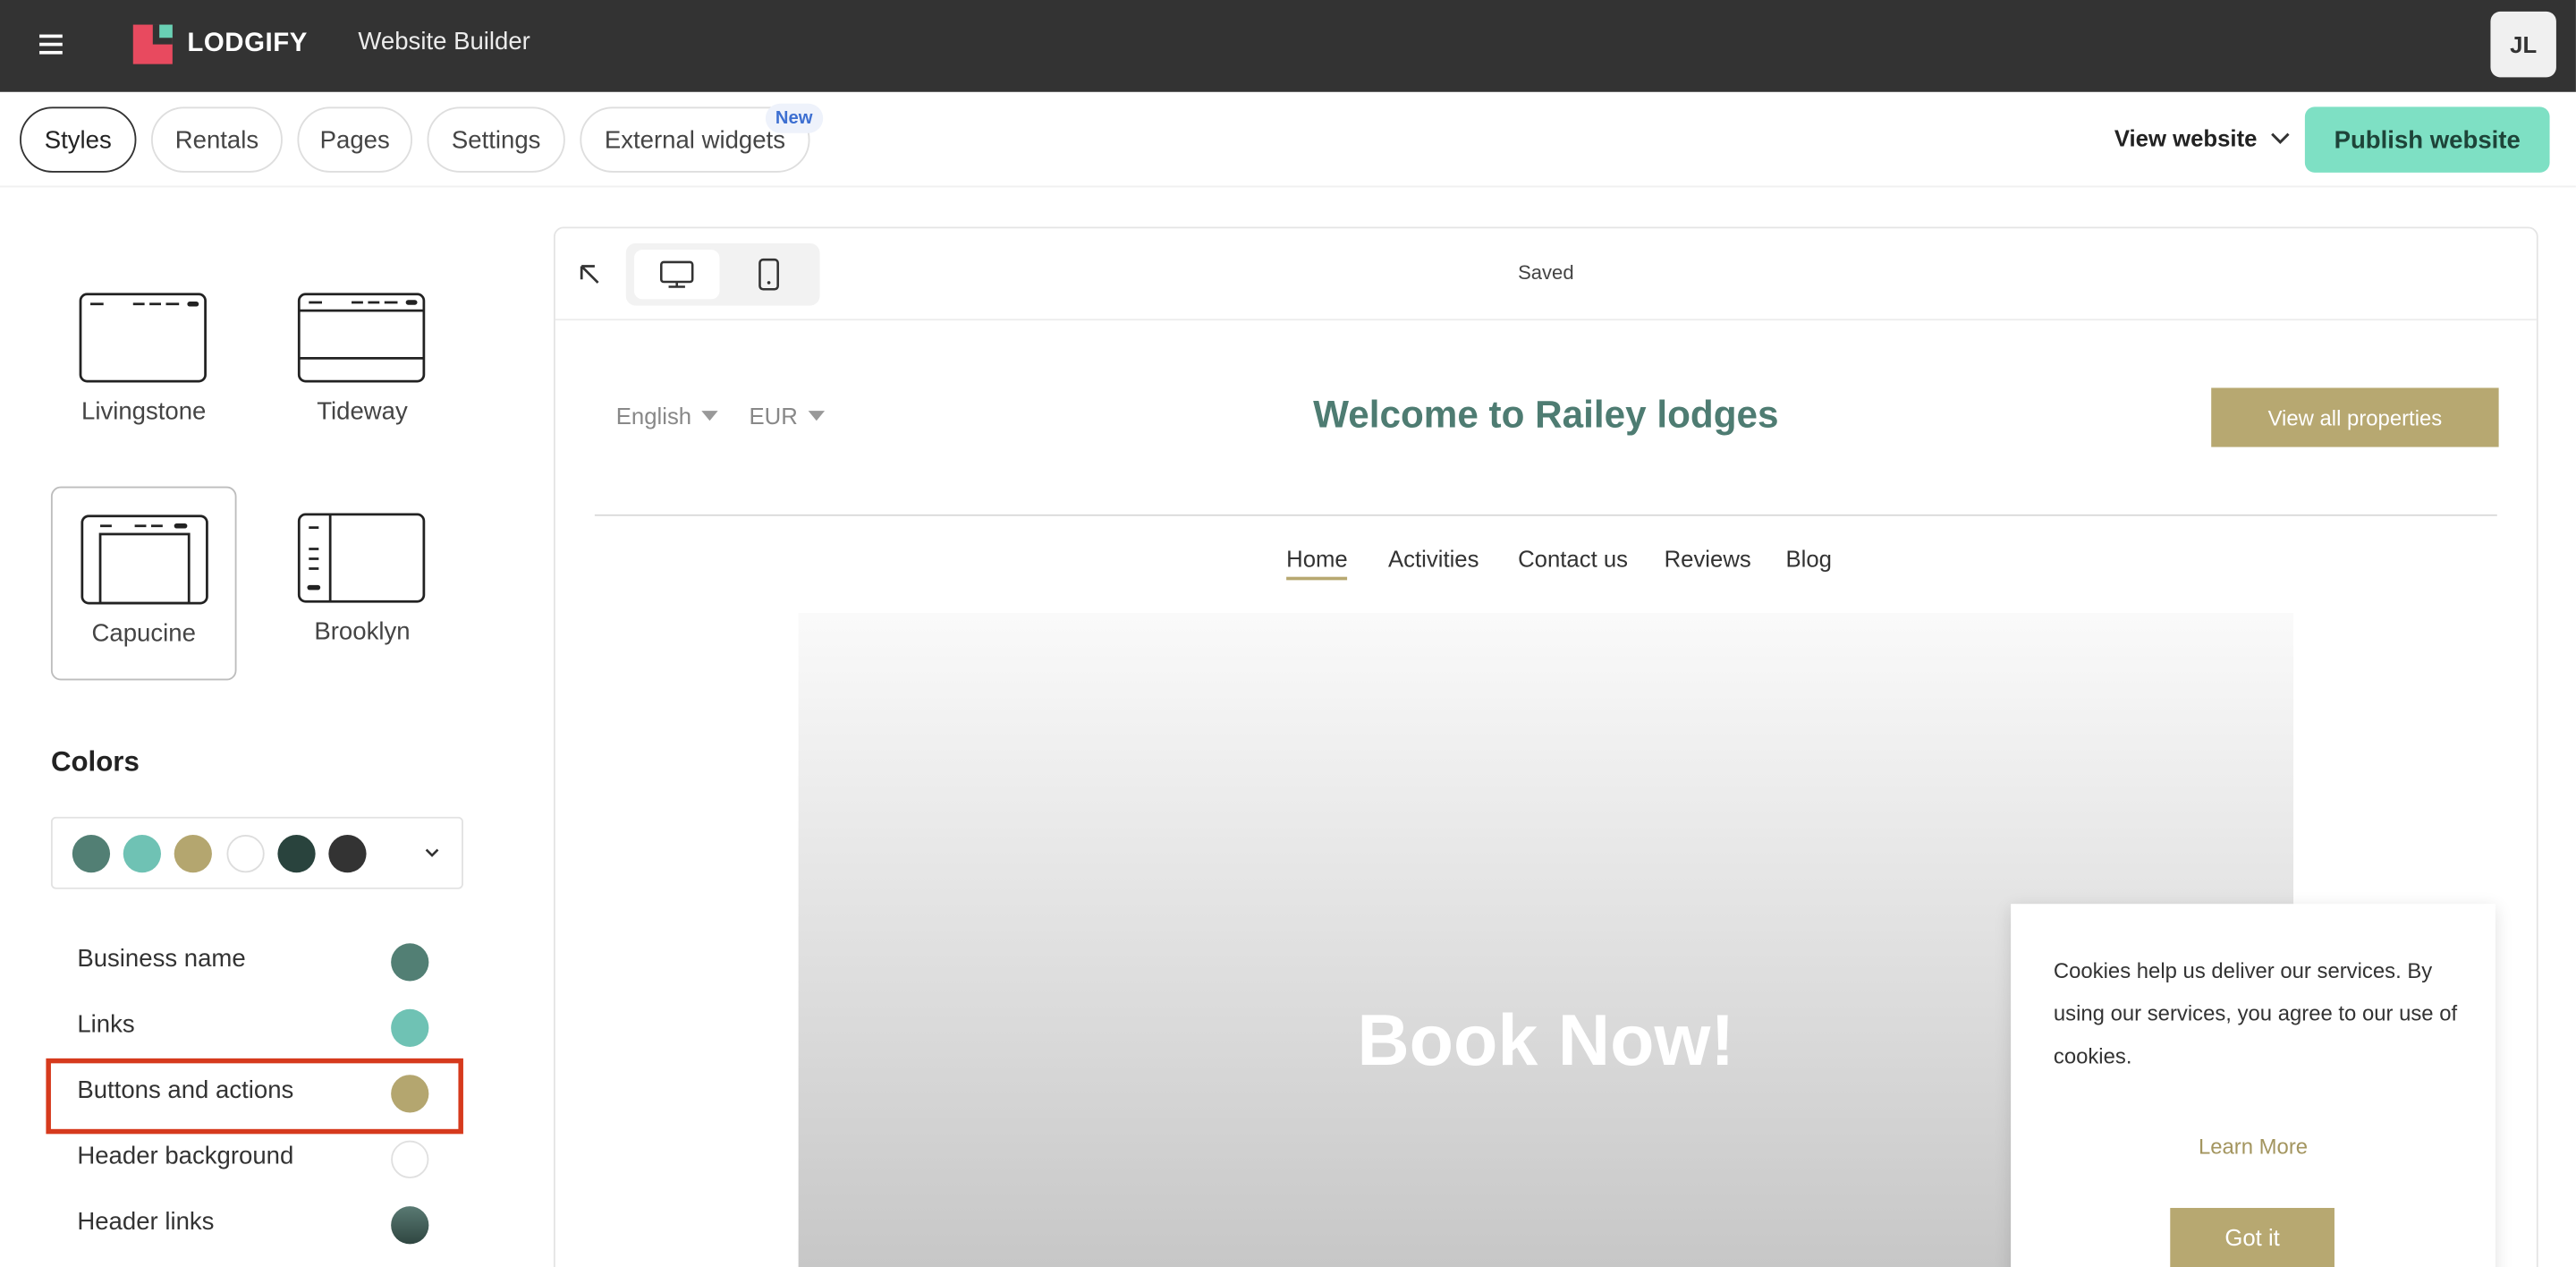  Describe the element at coordinates (2355, 417) in the screenshot. I see `view-all-properties-button: View all properties` at that location.